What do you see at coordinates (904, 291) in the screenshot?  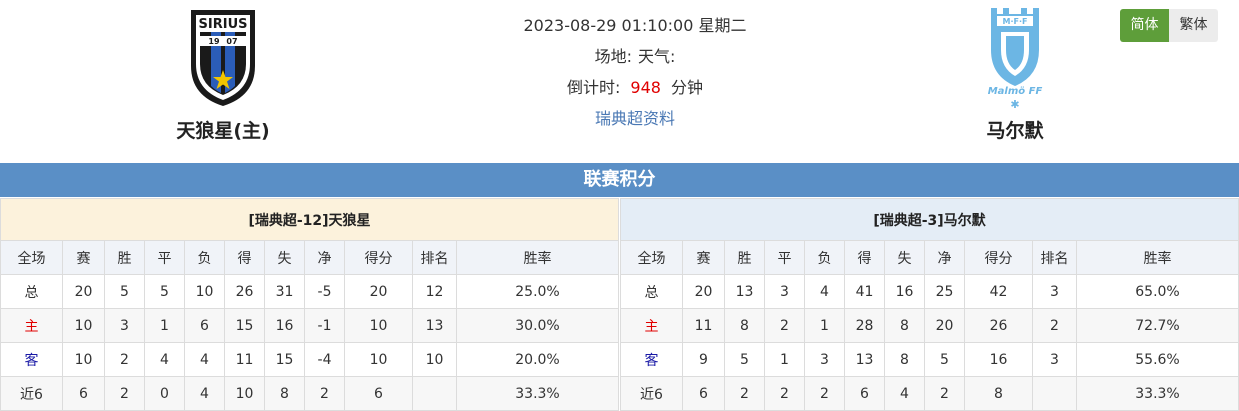 I see `table-cell: 16` at bounding box center [904, 291].